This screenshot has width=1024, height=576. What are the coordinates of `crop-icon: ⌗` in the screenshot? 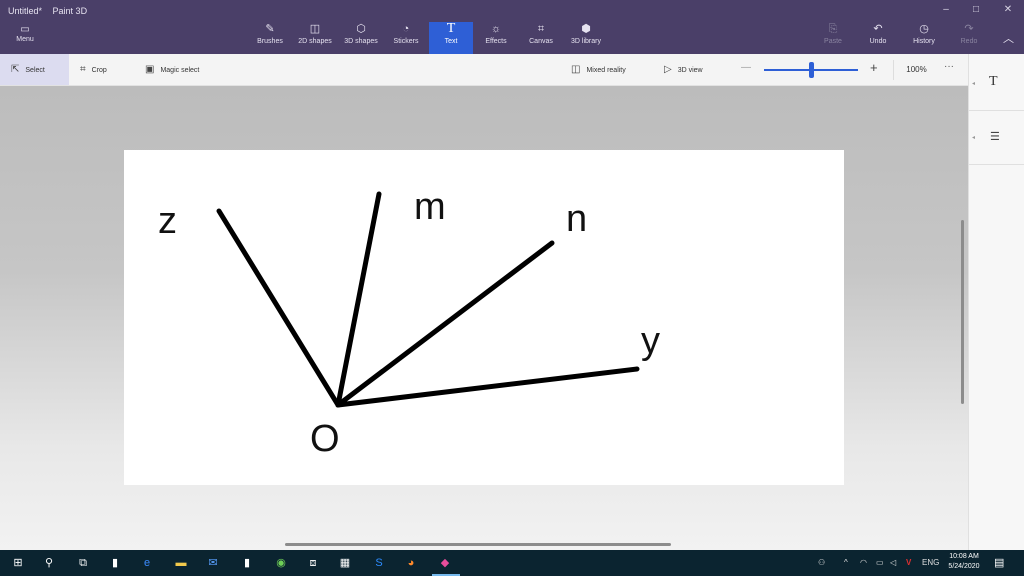 It's located at (83, 69).